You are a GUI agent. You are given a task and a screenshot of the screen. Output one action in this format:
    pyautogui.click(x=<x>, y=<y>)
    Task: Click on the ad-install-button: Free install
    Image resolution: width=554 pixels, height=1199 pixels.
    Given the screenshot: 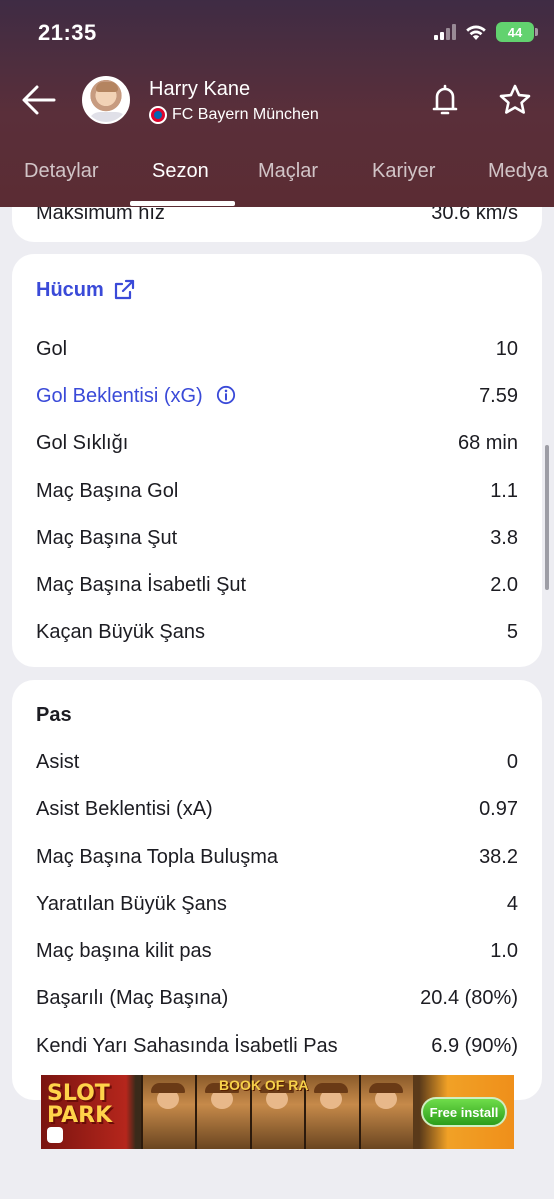 What is the action you would take?
    pyautogui.click(x=464, y=1112)
    